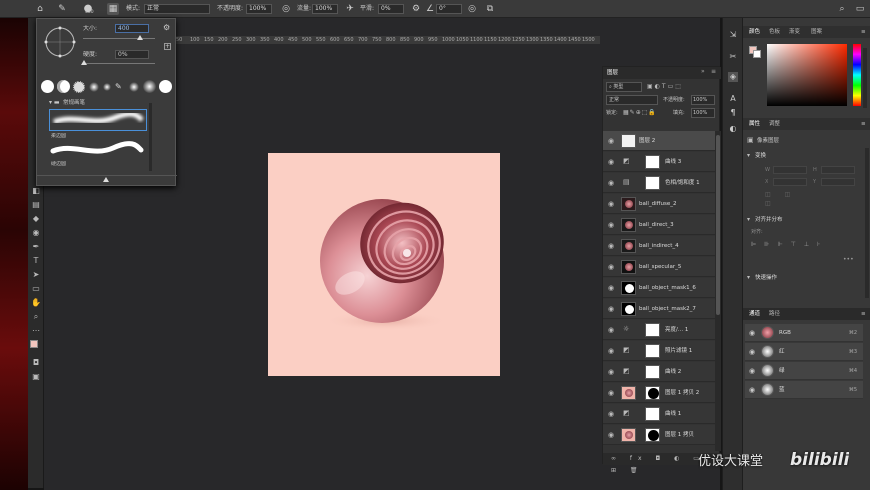  Describe the element at coordinates (794, 32) in the screenshot. I see `tab-gradients: 渐变` at that location.